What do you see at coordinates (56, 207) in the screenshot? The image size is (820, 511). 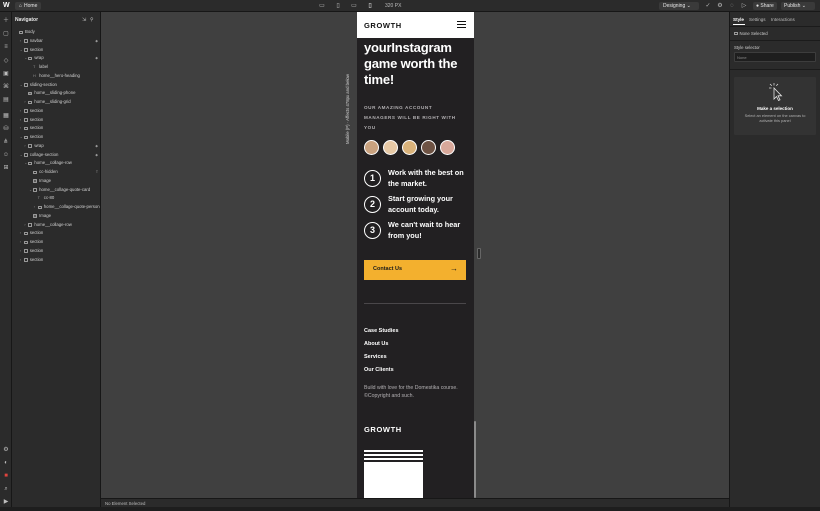 I see `navigator-tree-item: › home__collage-quote-person` at bounding box center [56, 207].